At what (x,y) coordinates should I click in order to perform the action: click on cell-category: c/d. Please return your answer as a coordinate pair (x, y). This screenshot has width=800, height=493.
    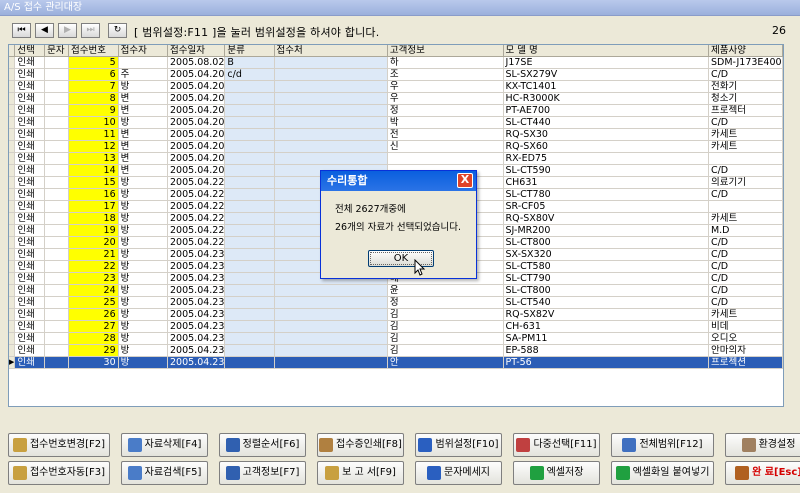
    Looking at the image, I should click on (249, 74).